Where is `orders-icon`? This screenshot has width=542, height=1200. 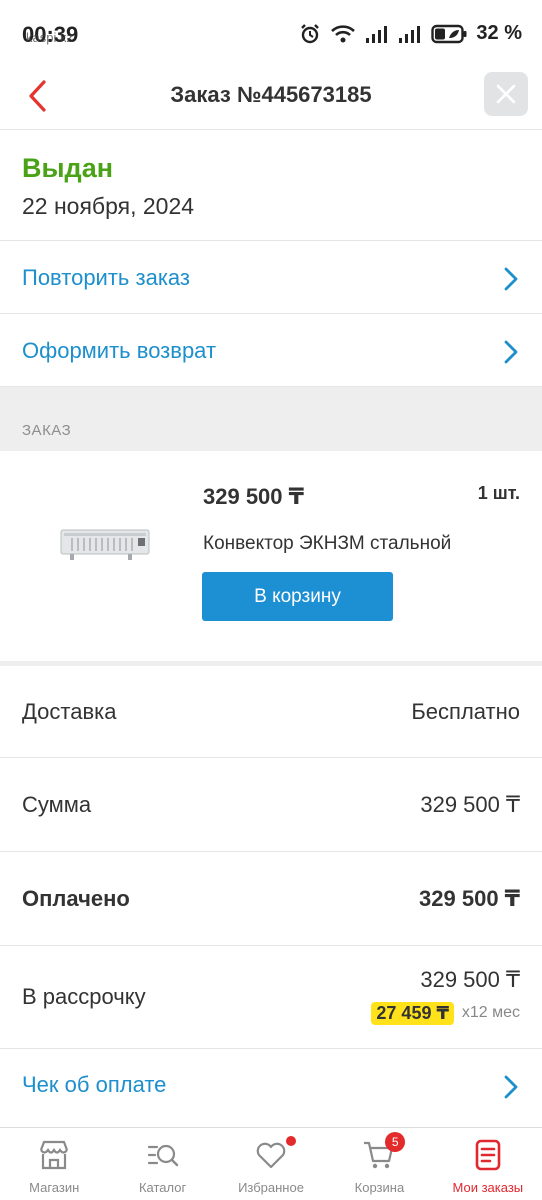
orders-icon is located at coordinates (488, 1155).